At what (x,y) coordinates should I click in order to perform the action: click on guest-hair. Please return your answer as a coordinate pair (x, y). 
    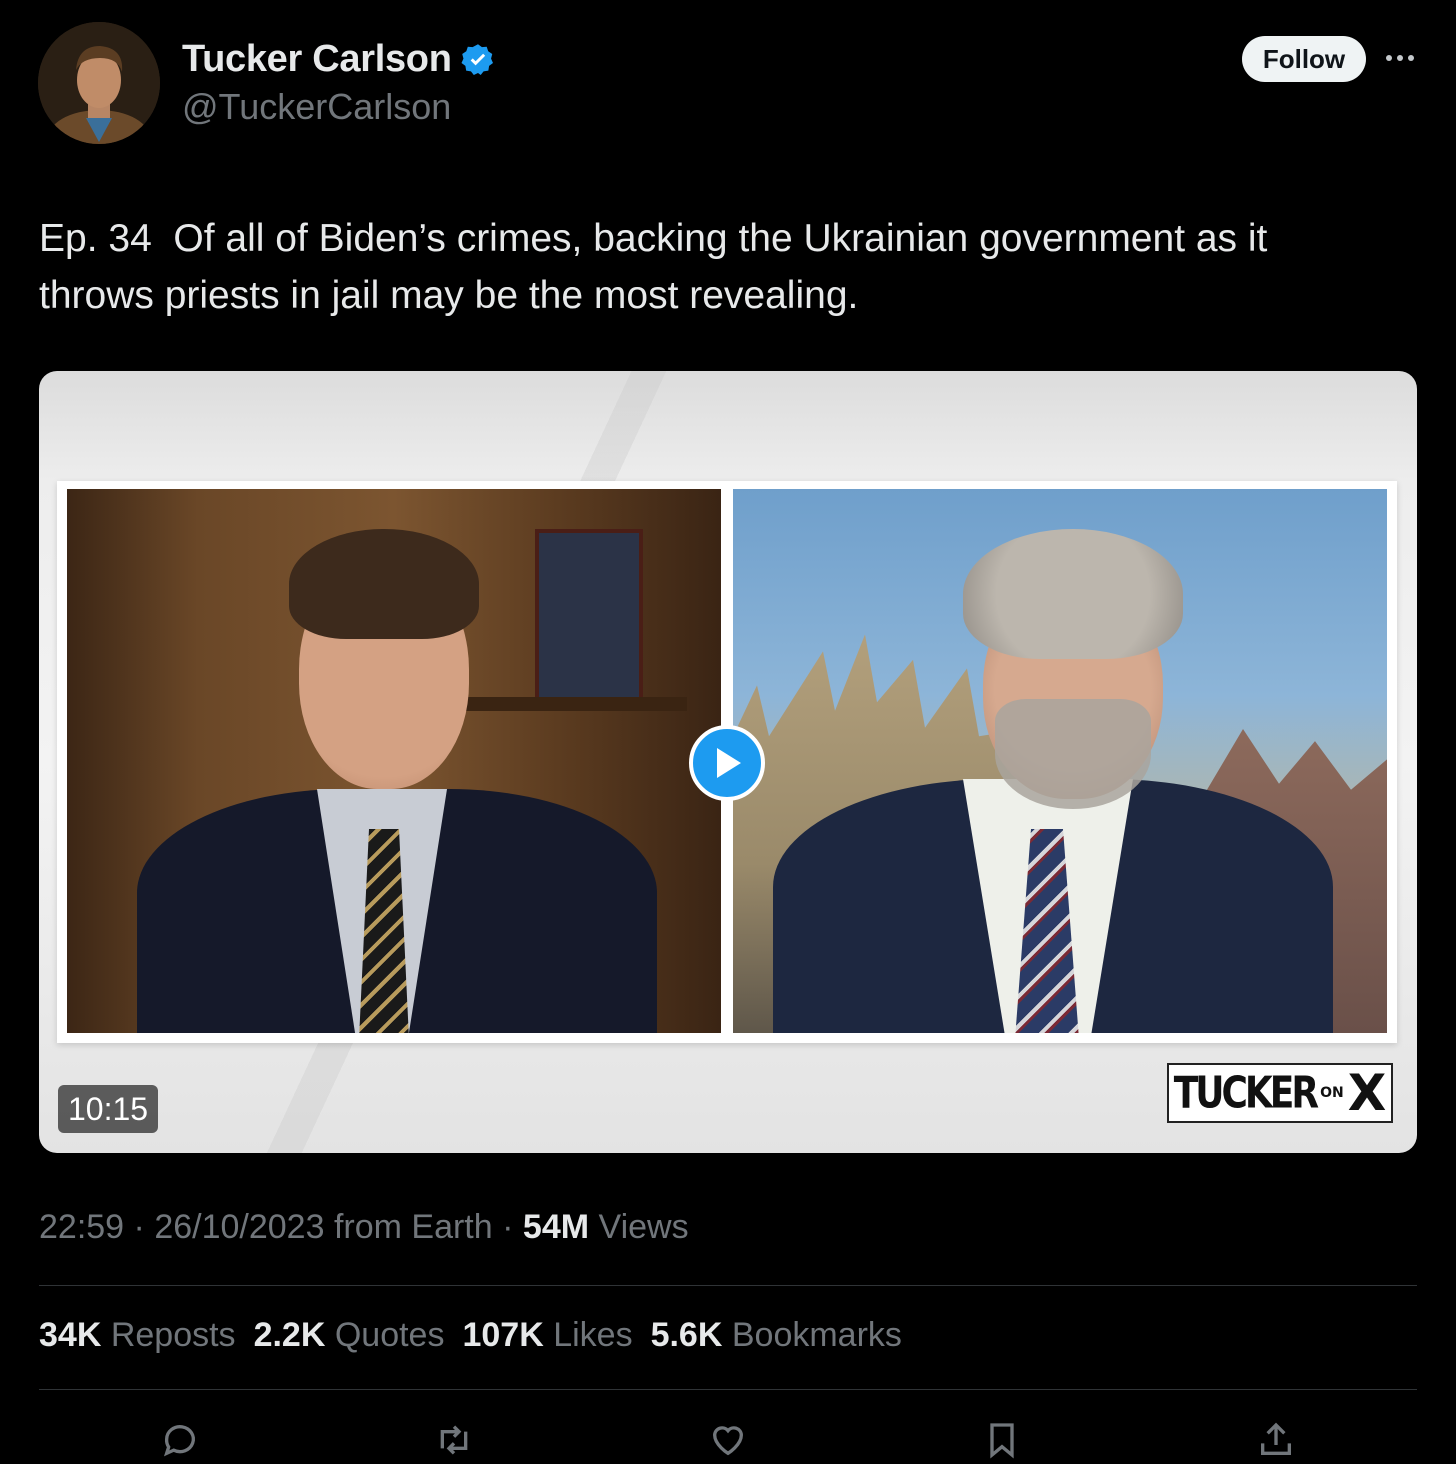
    Looking at the image, I should click on (1073, 594).